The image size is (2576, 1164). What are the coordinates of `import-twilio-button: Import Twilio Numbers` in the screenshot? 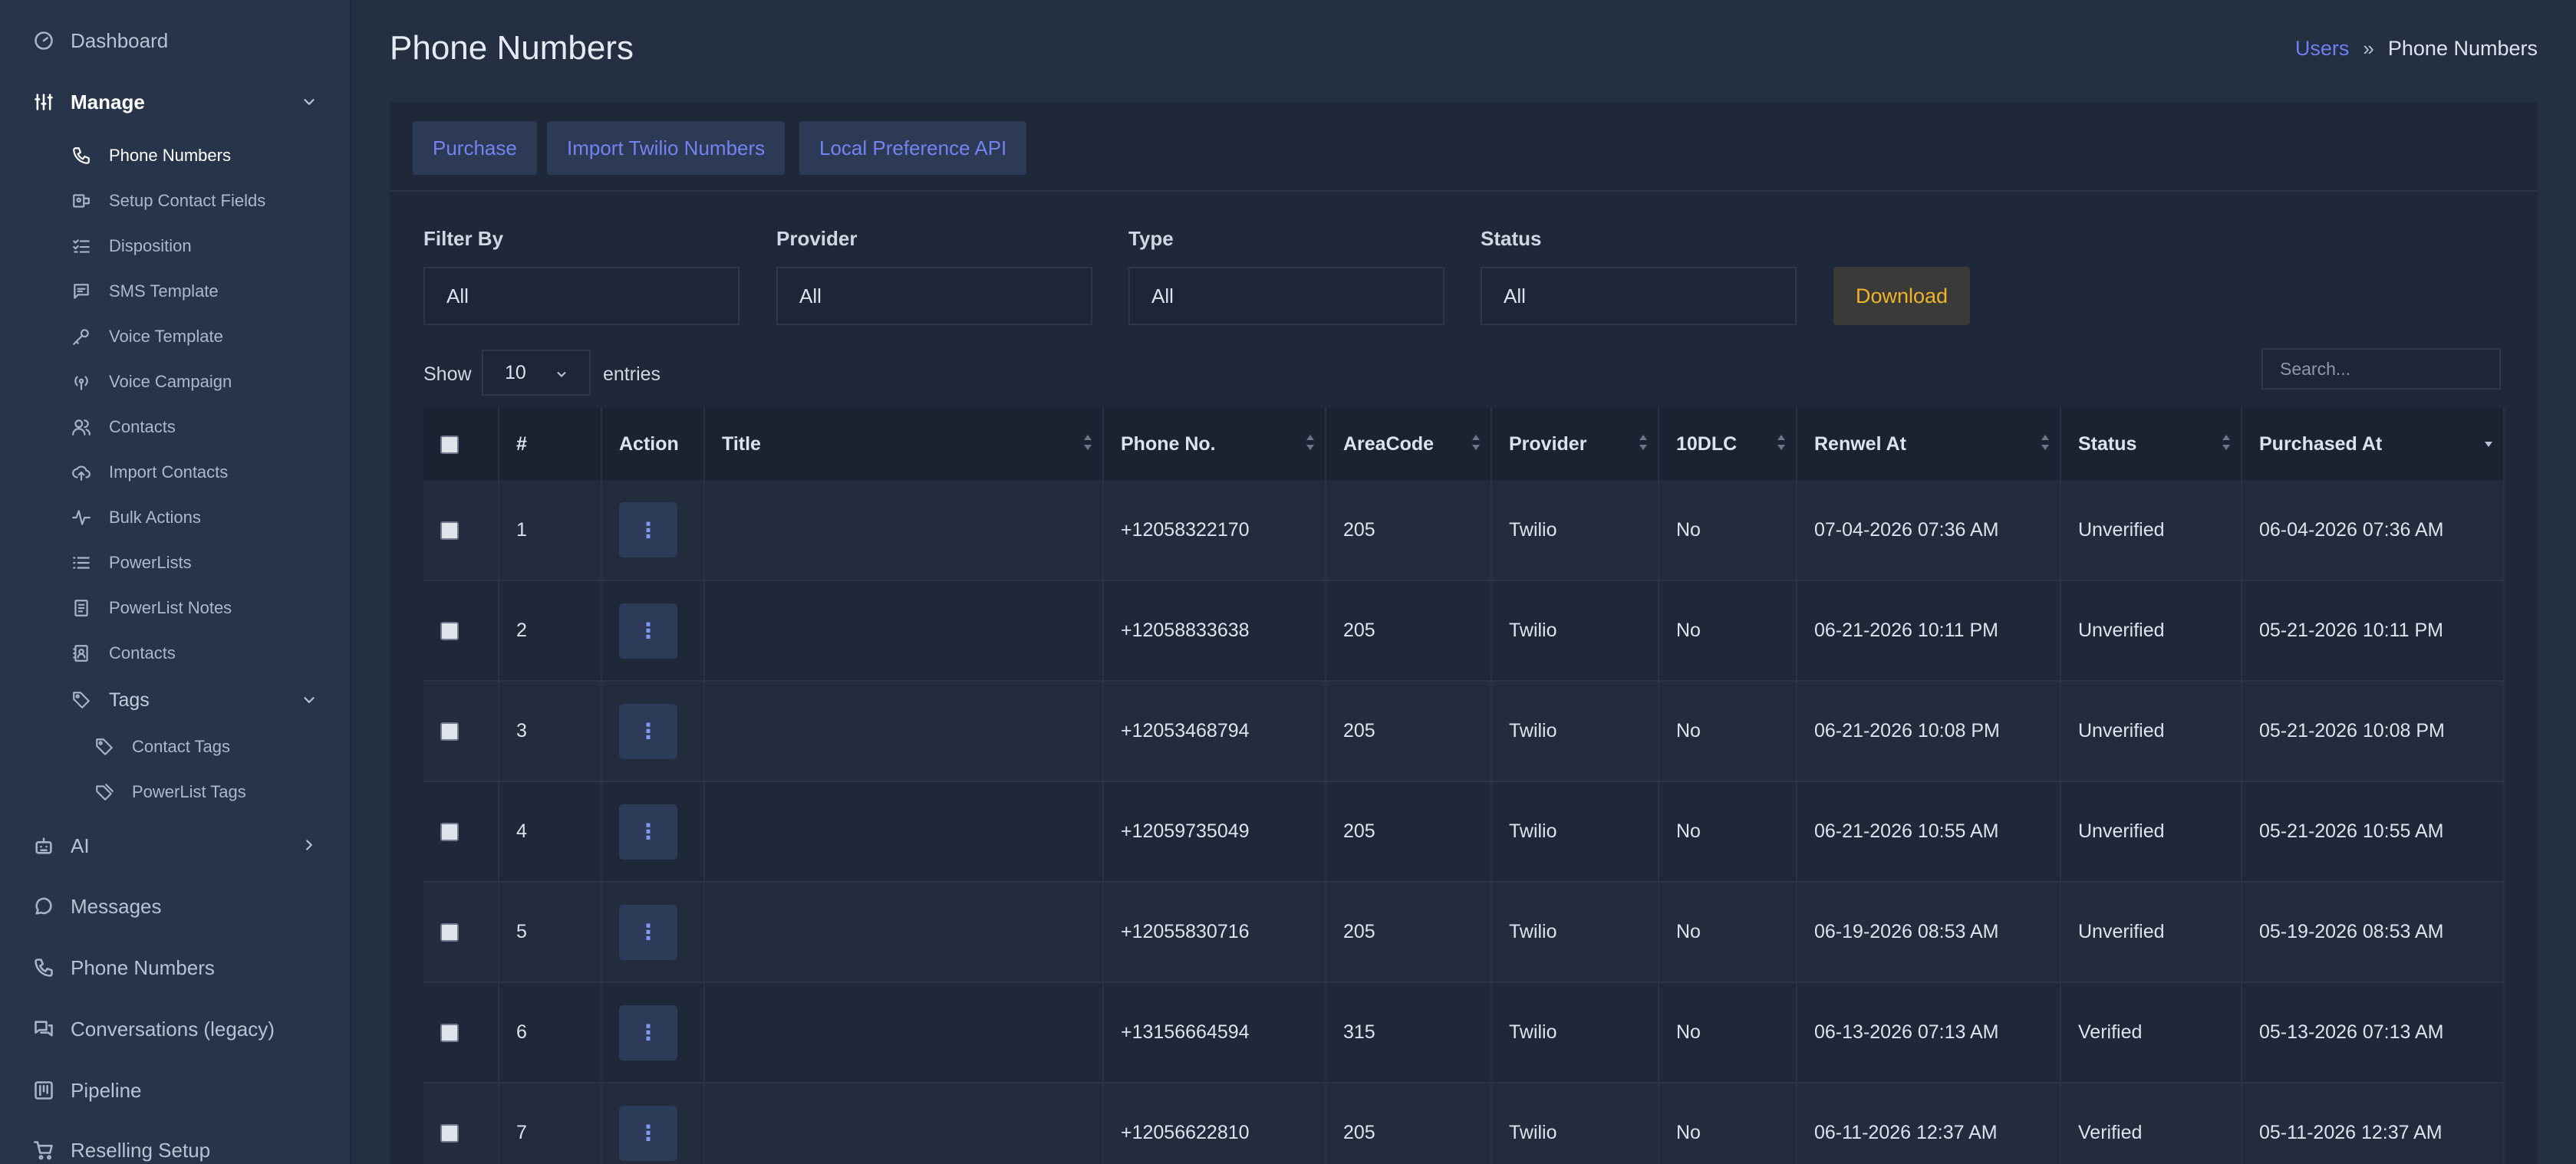 It's located at (666, 148).